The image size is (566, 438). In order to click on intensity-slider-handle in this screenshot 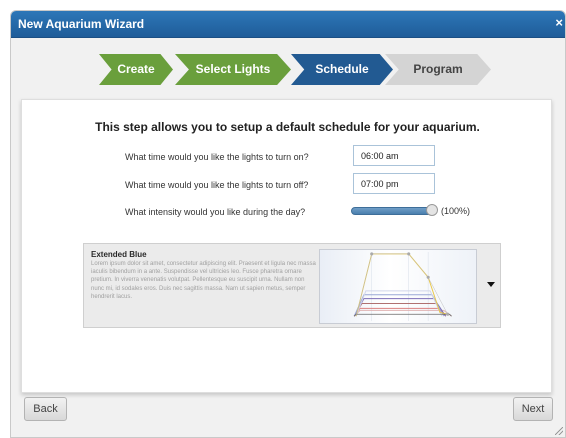, I will do `click(432, 210)`.